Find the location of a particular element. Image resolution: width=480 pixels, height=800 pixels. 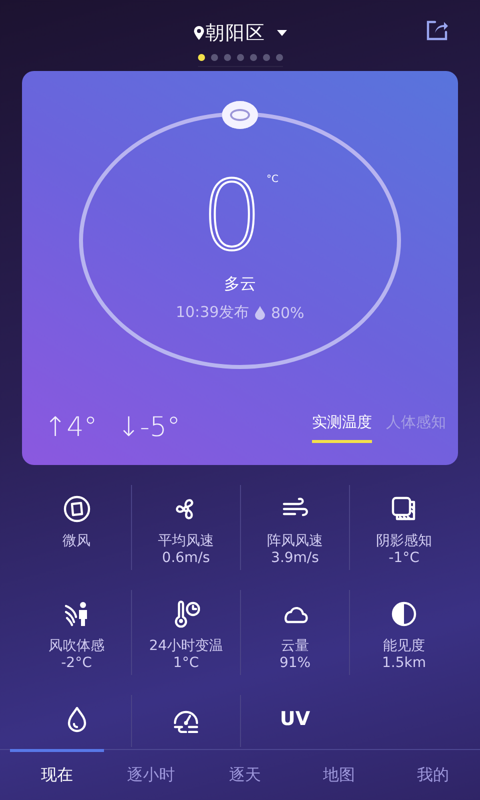

detail-label: 阵风风速 is located at coordinates (295, 541).